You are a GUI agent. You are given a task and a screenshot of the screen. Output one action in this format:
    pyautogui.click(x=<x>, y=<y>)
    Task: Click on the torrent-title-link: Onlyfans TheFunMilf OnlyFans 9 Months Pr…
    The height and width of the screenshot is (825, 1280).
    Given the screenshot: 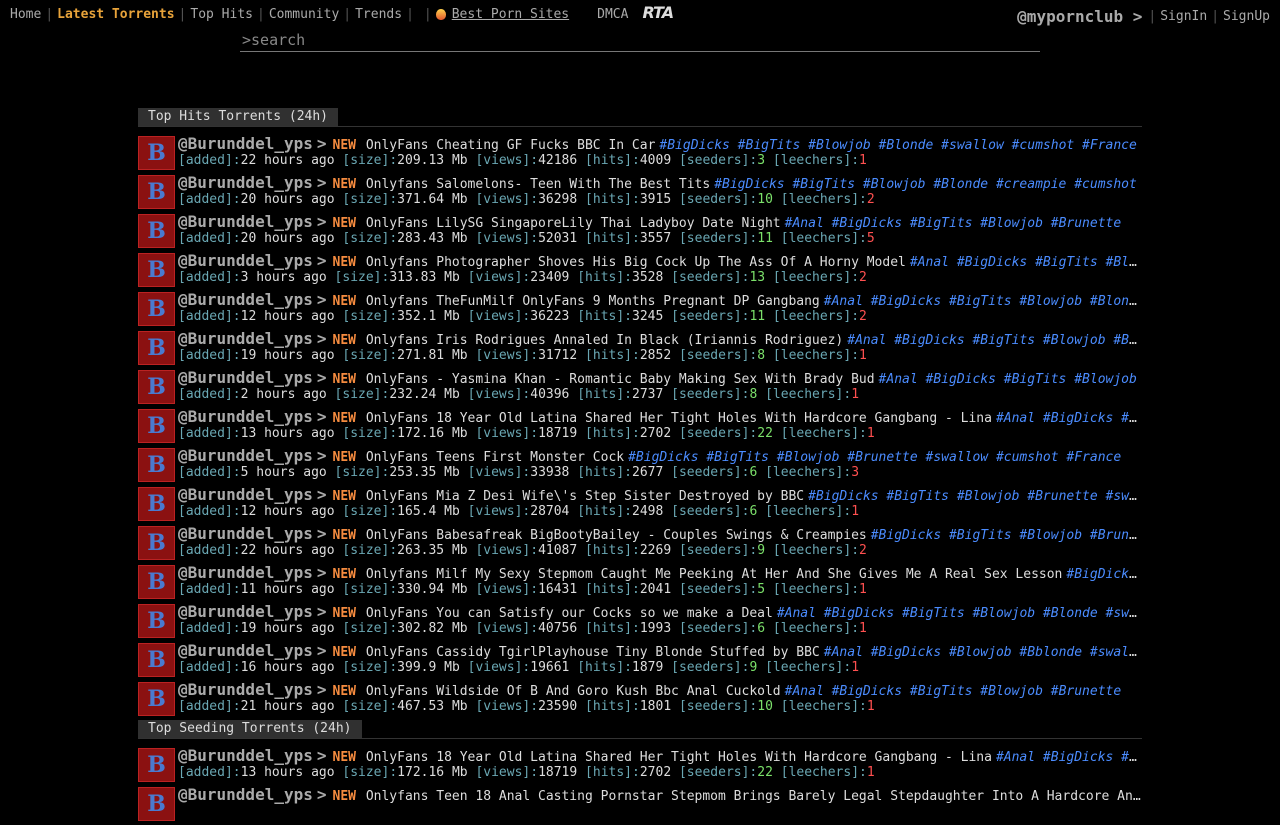 What is the action you would take?
    pyautogui.click(x=593, y=301)
    